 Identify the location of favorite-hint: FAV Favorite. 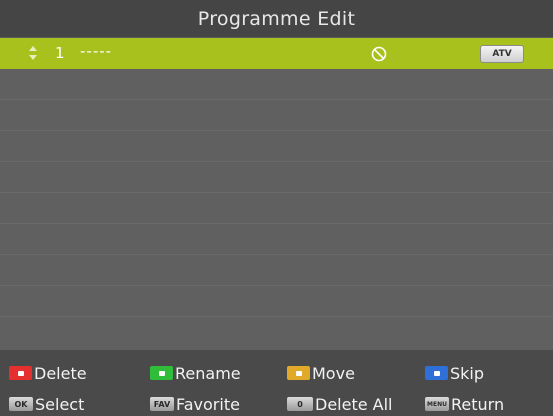
(195, 404).